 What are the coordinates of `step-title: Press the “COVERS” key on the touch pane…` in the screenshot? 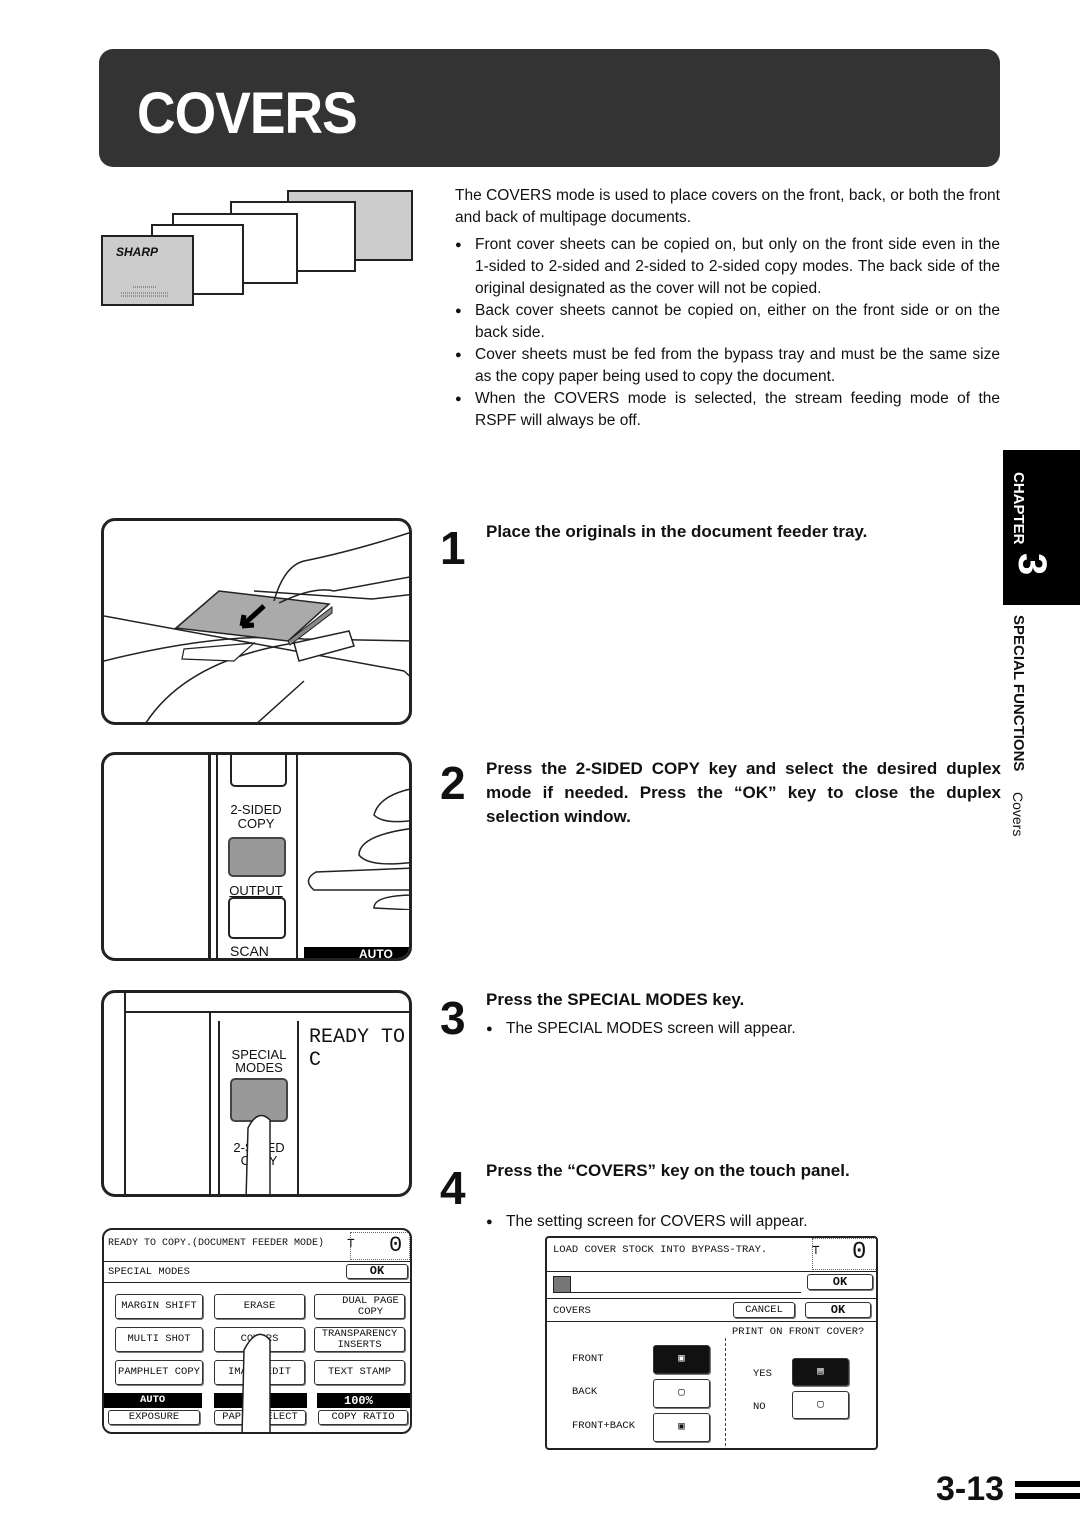 It's located at (668, 1170).